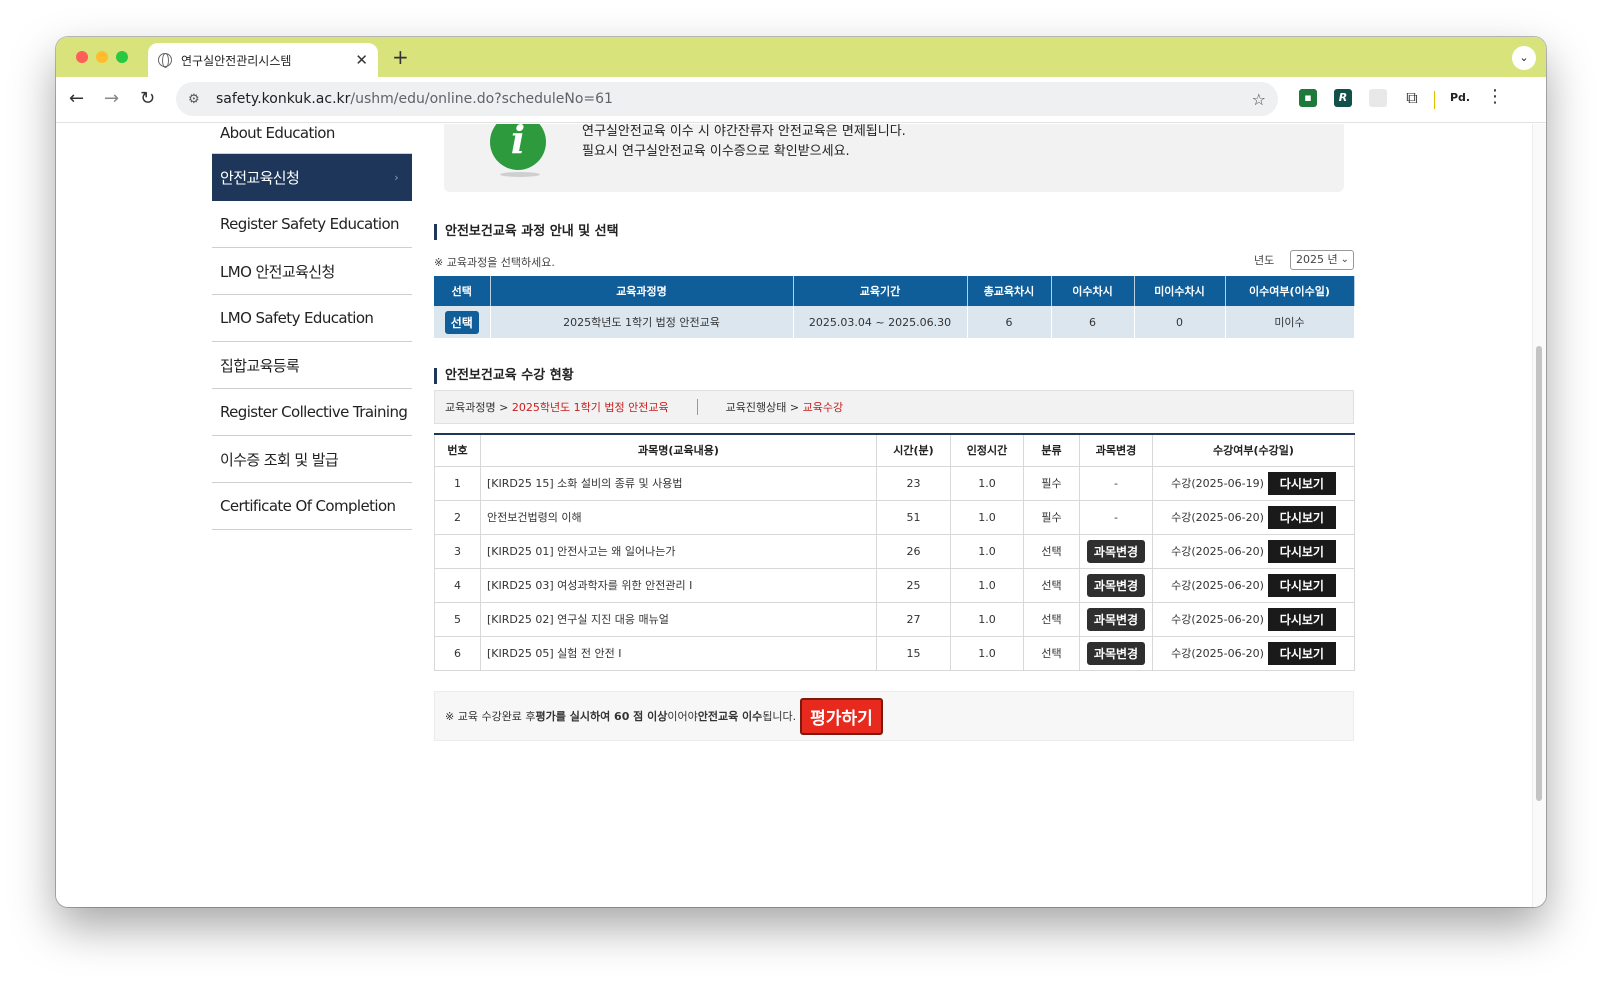 The width and height of the screenshot is (1603, 981). Describe the element at coordinates (841, 716) in the screenshot. I see `evaluate-button: 평가하기` at that location.